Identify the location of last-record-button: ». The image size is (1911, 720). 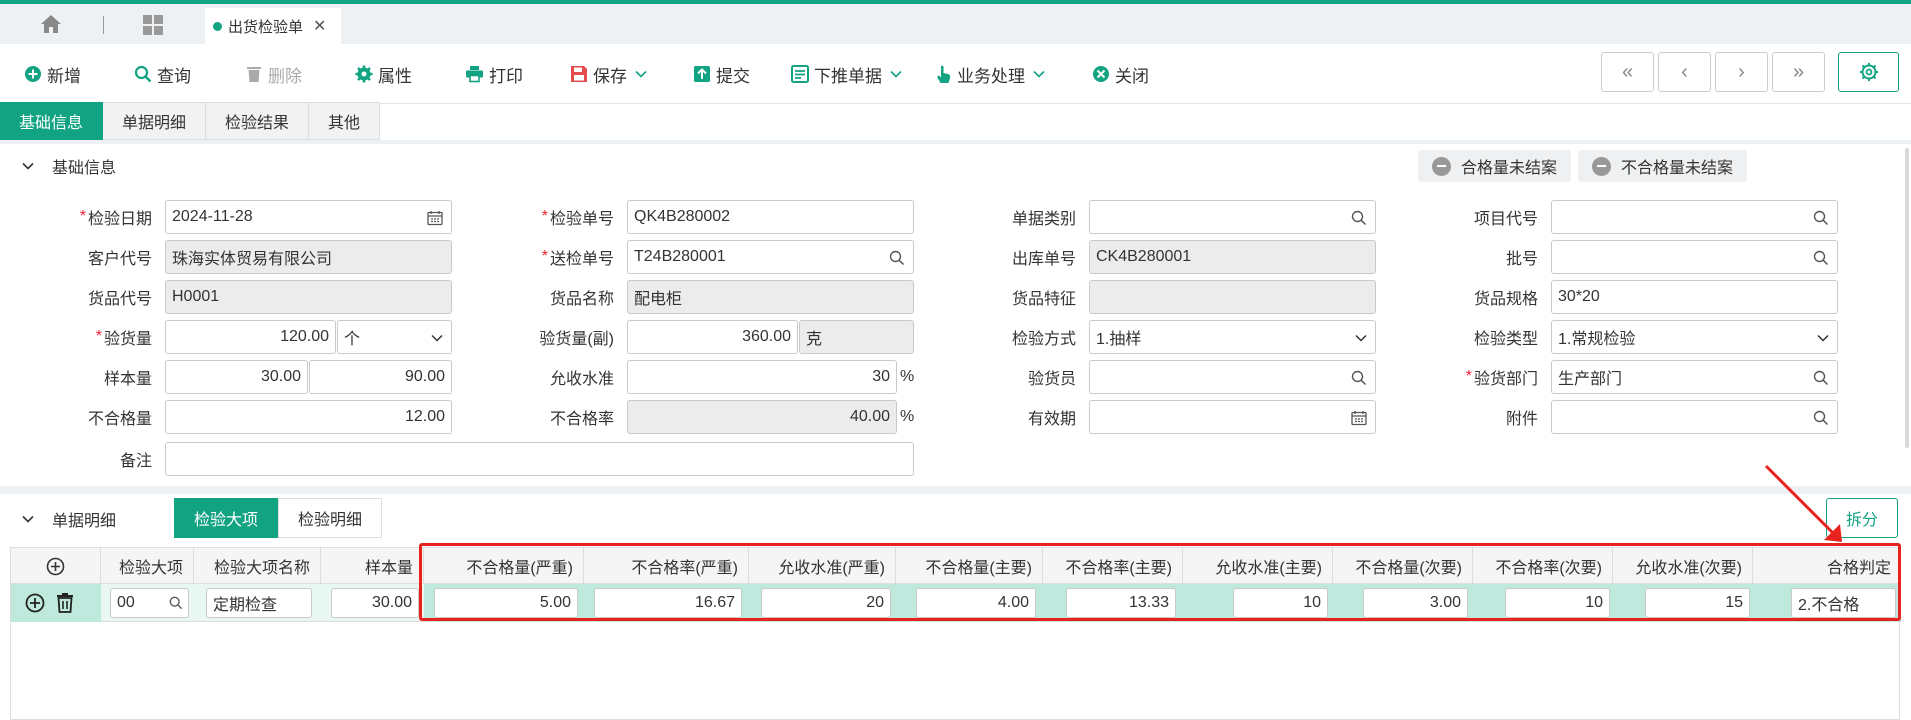
(1798, 72).